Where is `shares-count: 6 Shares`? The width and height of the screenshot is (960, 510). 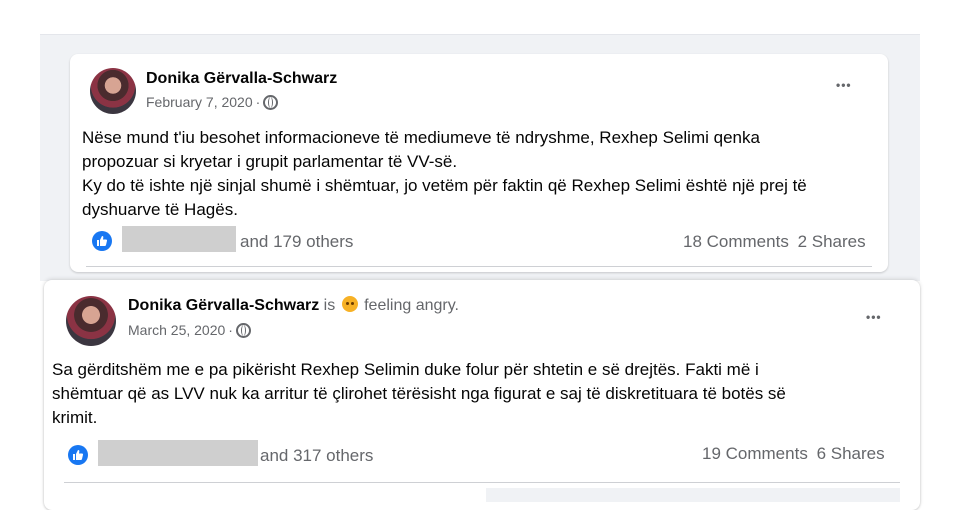
shares-count: 6 Shares is located at coordinates (851, 453).